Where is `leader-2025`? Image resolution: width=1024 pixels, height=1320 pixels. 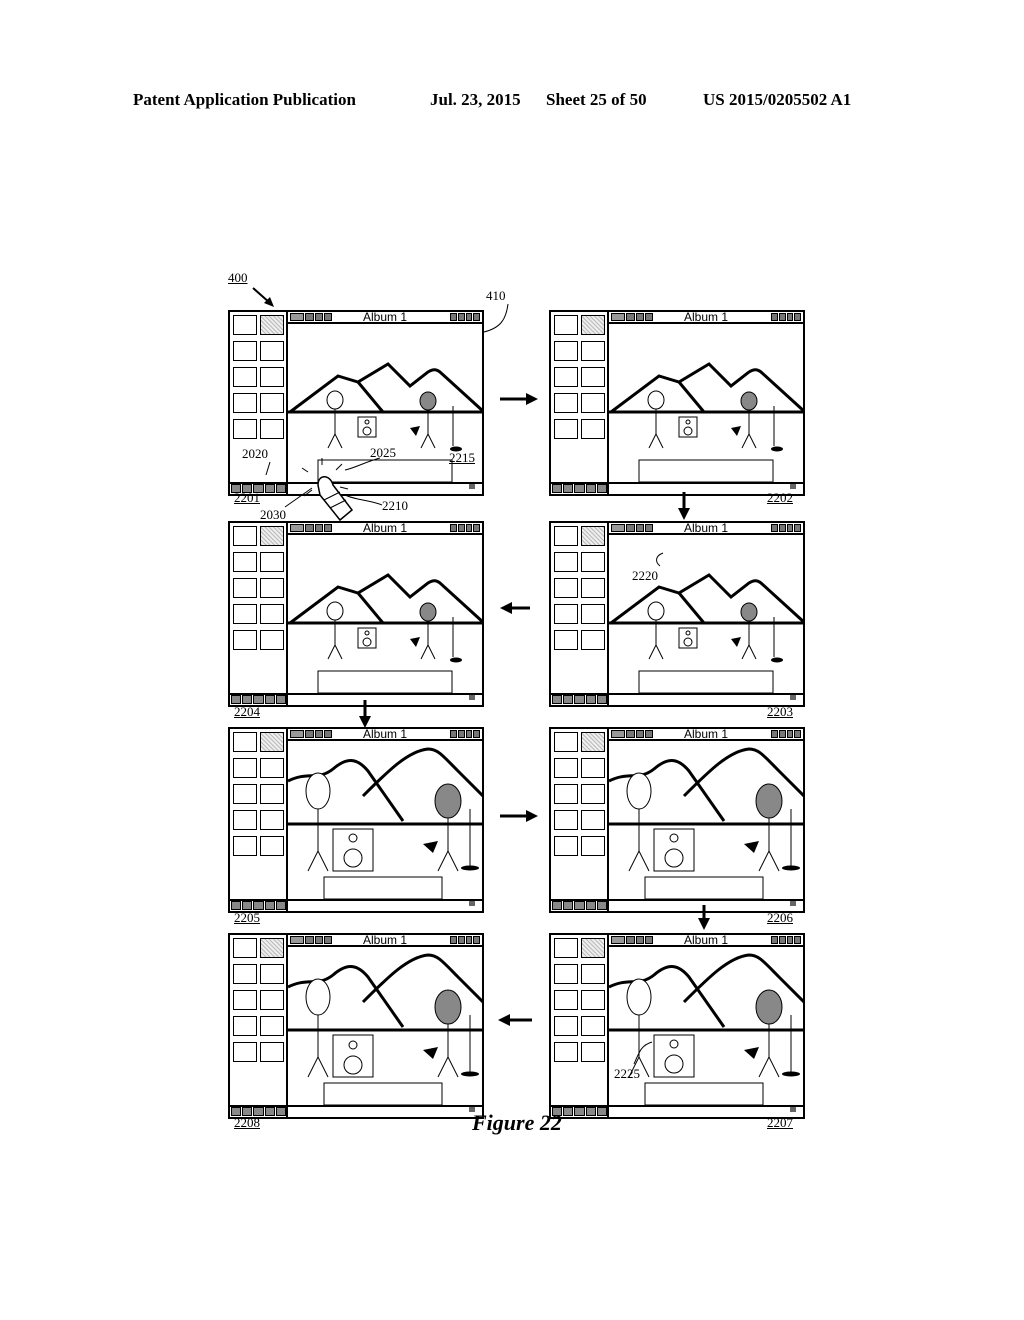
leader-2025 is located at coordinates (362, 464).